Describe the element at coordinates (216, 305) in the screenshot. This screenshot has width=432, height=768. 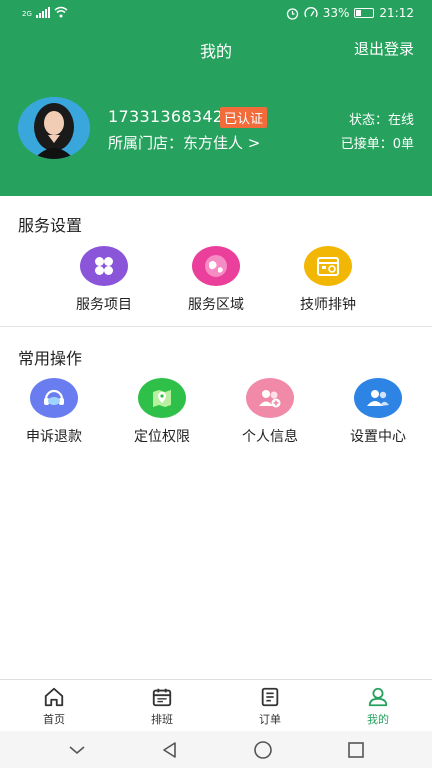
I see `service-area-label: 服务区域` at that location.